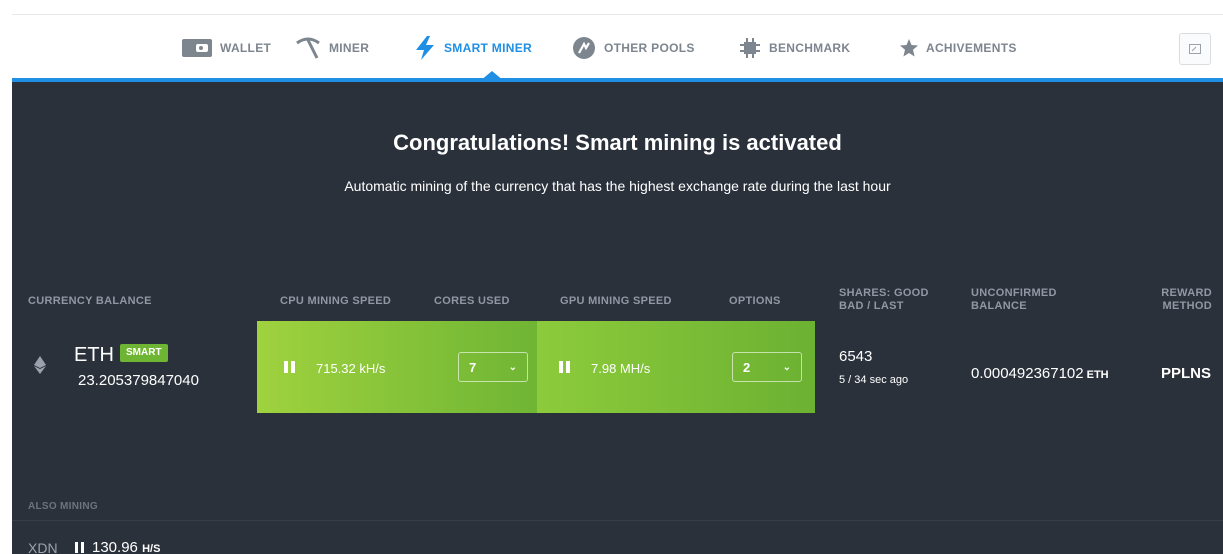 Image resolution: width=1223 pixels, height=554 pixels. I want to click on header-reward-method: REWARD METHOD, so click(1183, 300).